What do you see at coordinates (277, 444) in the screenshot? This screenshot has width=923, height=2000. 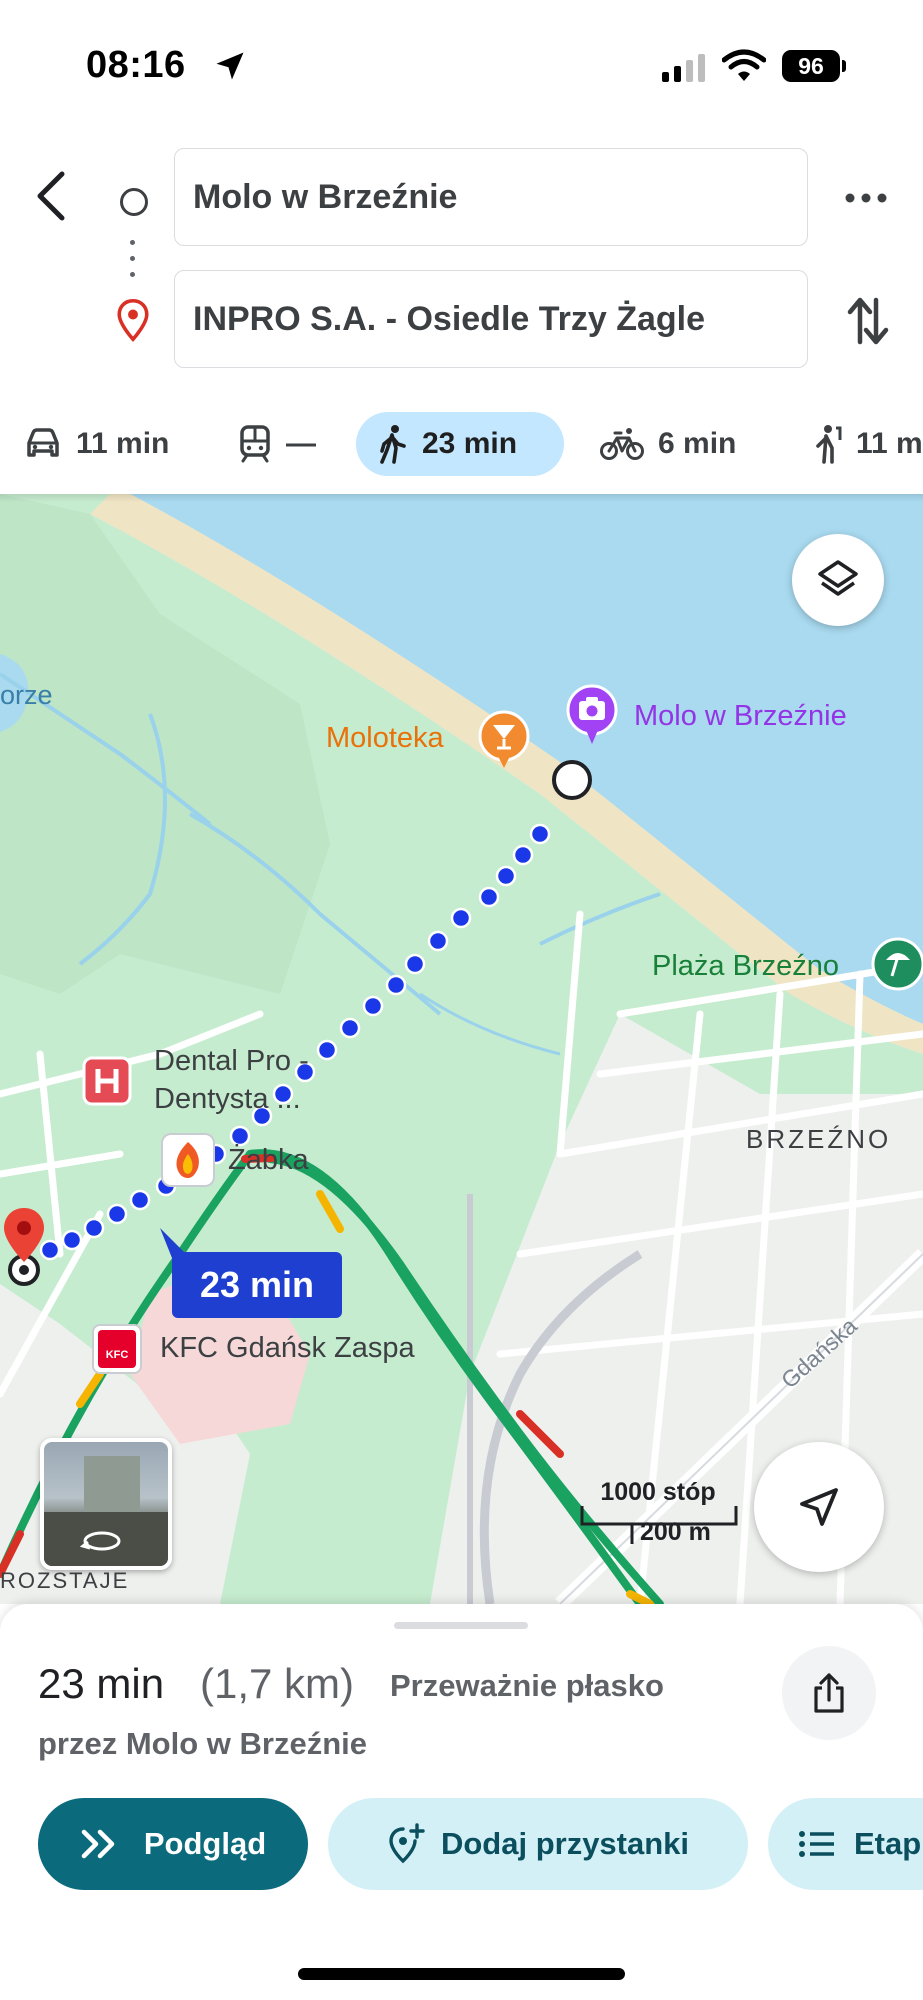 I see `mode-transit: —` at bounding box center [277, 444].